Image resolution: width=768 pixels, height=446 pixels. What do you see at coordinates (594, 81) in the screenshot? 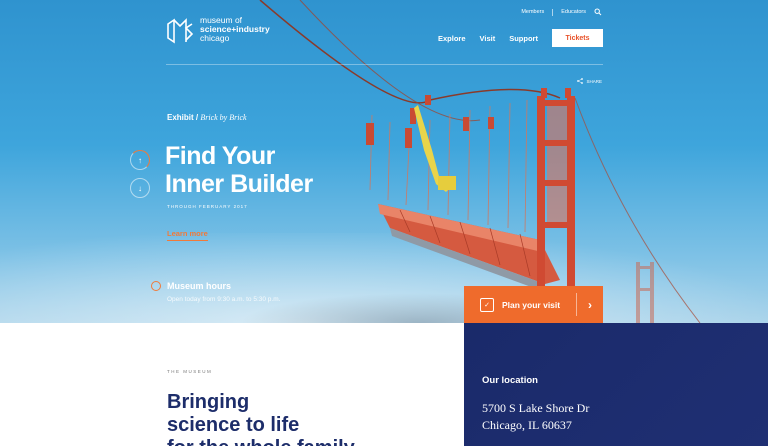
I see `share-label: SHARE` at bounding box center [594, 81].